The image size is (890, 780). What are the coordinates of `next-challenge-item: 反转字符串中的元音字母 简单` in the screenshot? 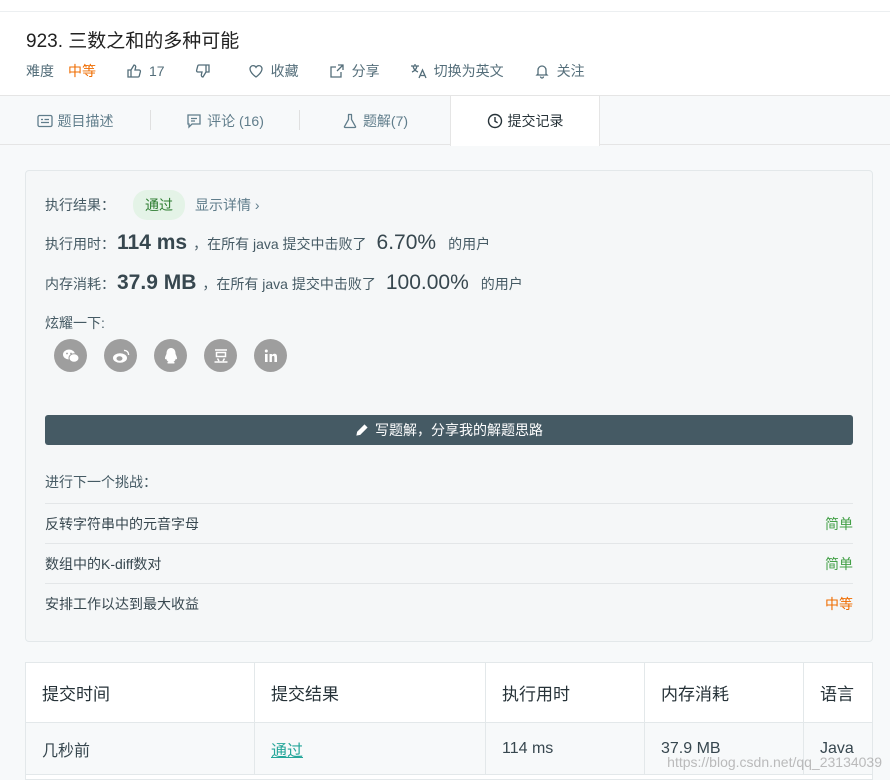 It's located at (449, 523).